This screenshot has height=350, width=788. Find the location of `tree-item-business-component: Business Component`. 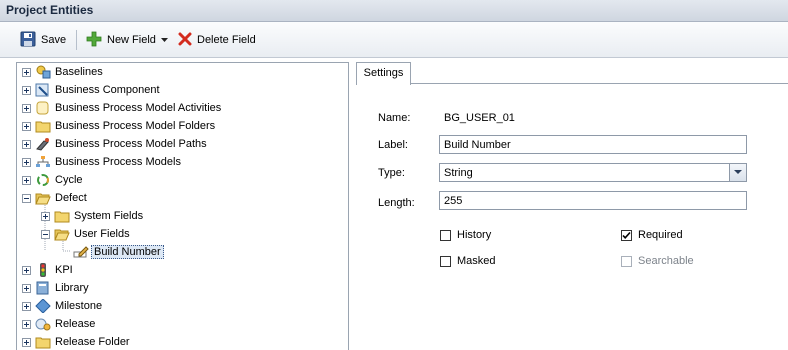

tree-item-business-component: Business Component is located at coordinates (91, 90).